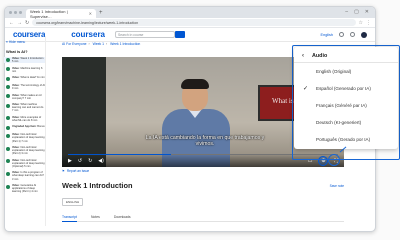 This screenshot has width=400, height=240. Describe the element at coordinates (41, 78) in the screenshot. I see `sidebar-item-duration: 11 min` at that location.